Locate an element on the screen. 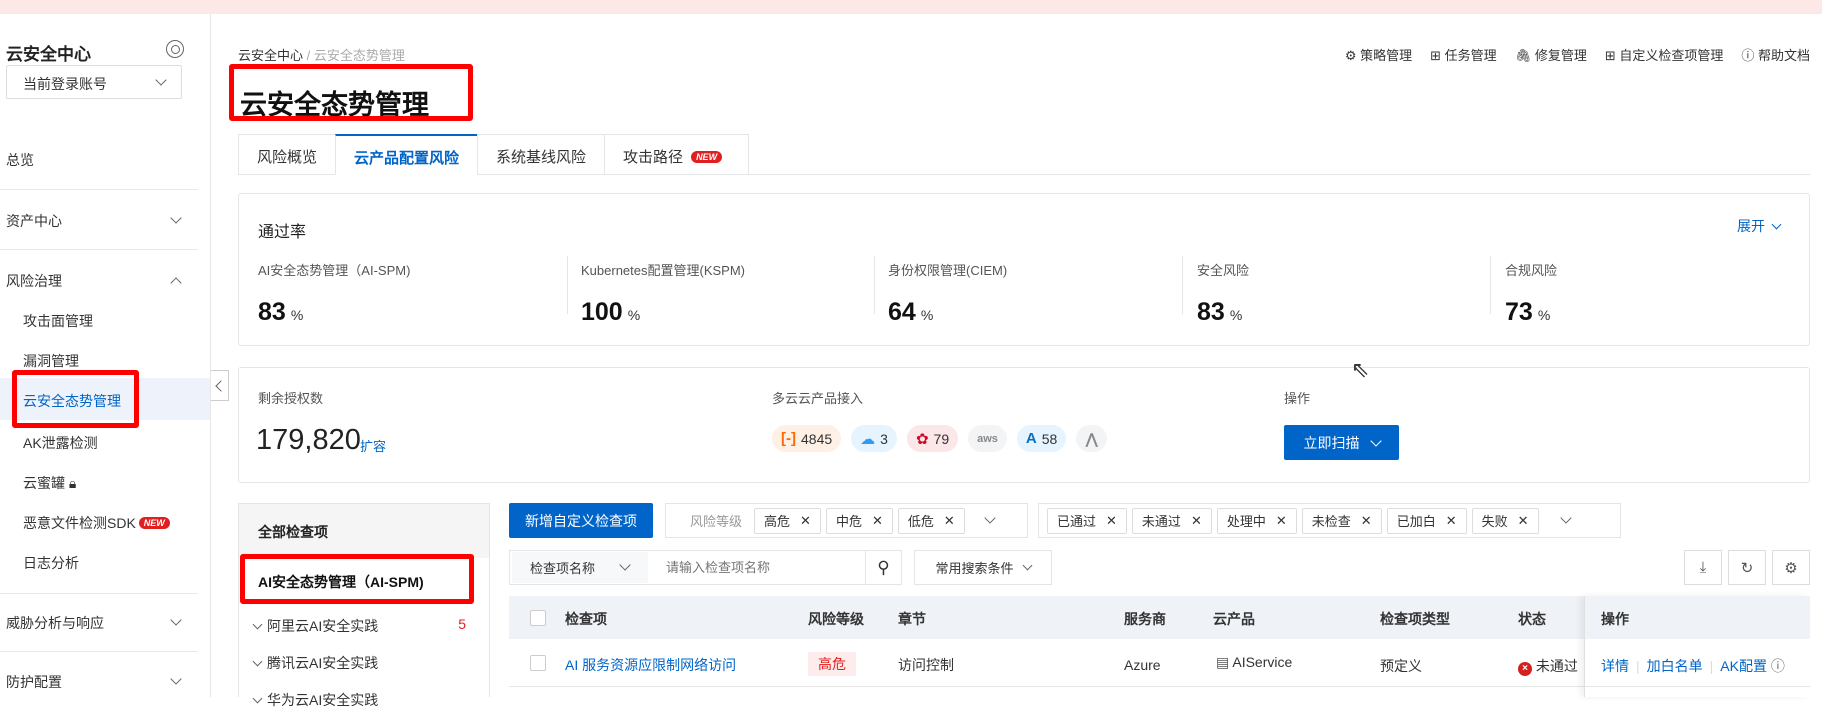 The height and width of the screenshot is (710, 1822). filter-tag: 处理中 ✕ is located at coordinates (1256, 520).